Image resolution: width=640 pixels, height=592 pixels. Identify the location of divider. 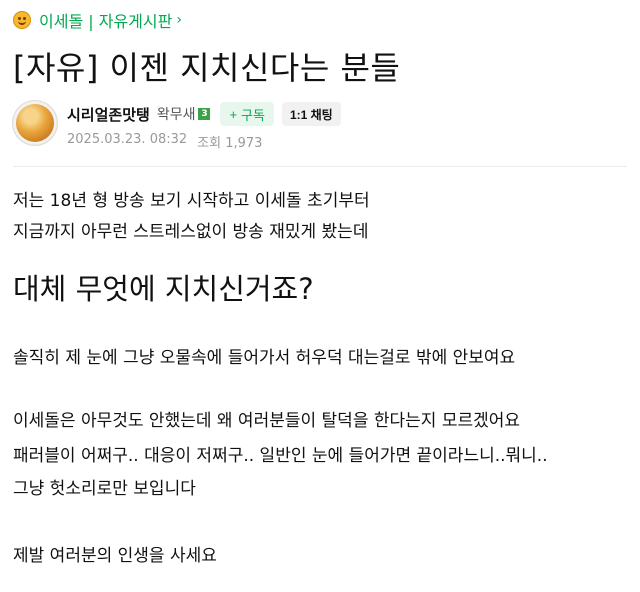
(320, 166).